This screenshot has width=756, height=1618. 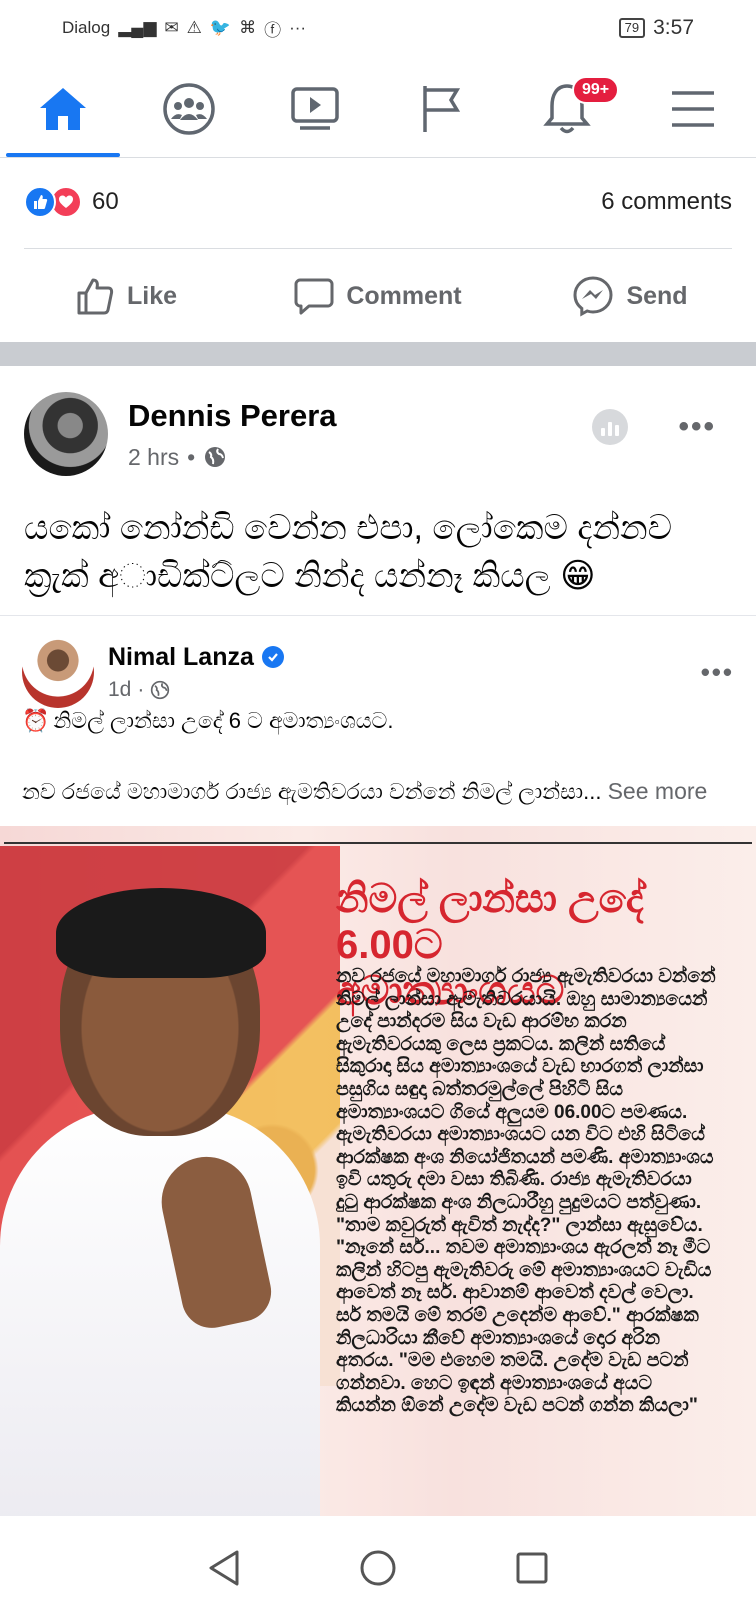 I want to click on nav-home, so click(x=63, y=108).